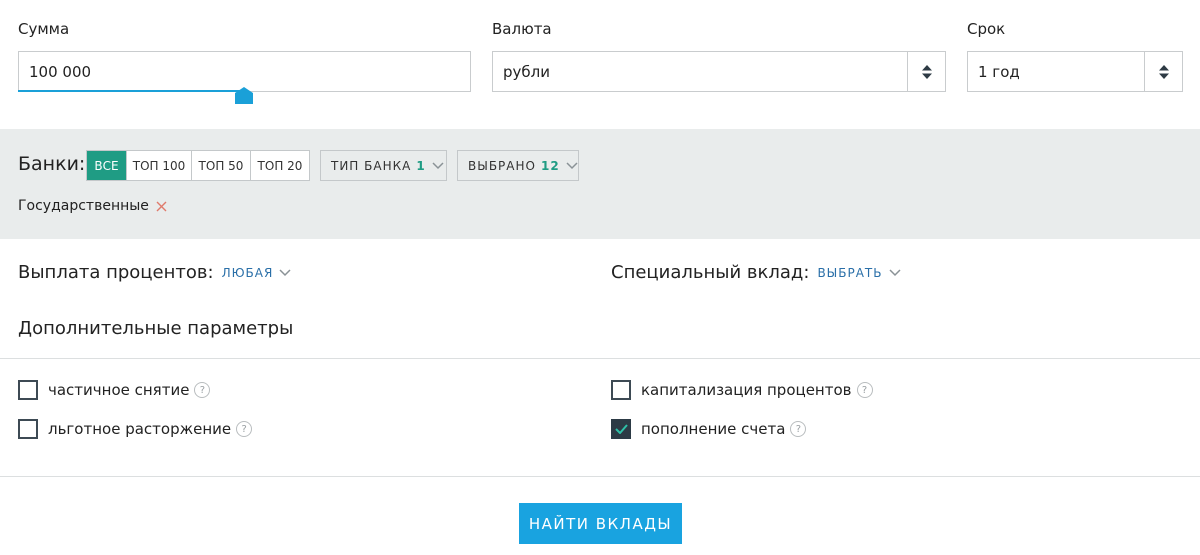  What do you see at coordinates (371, 165) in the screenshot?
I see `bank-type-label: ТИП БАНКА` at bounding box center [371, 165].